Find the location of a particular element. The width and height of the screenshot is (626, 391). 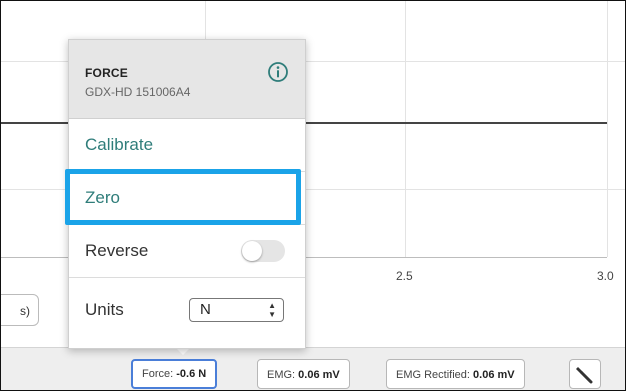

meter-label: EMG: is located at coordinates (283, 375).